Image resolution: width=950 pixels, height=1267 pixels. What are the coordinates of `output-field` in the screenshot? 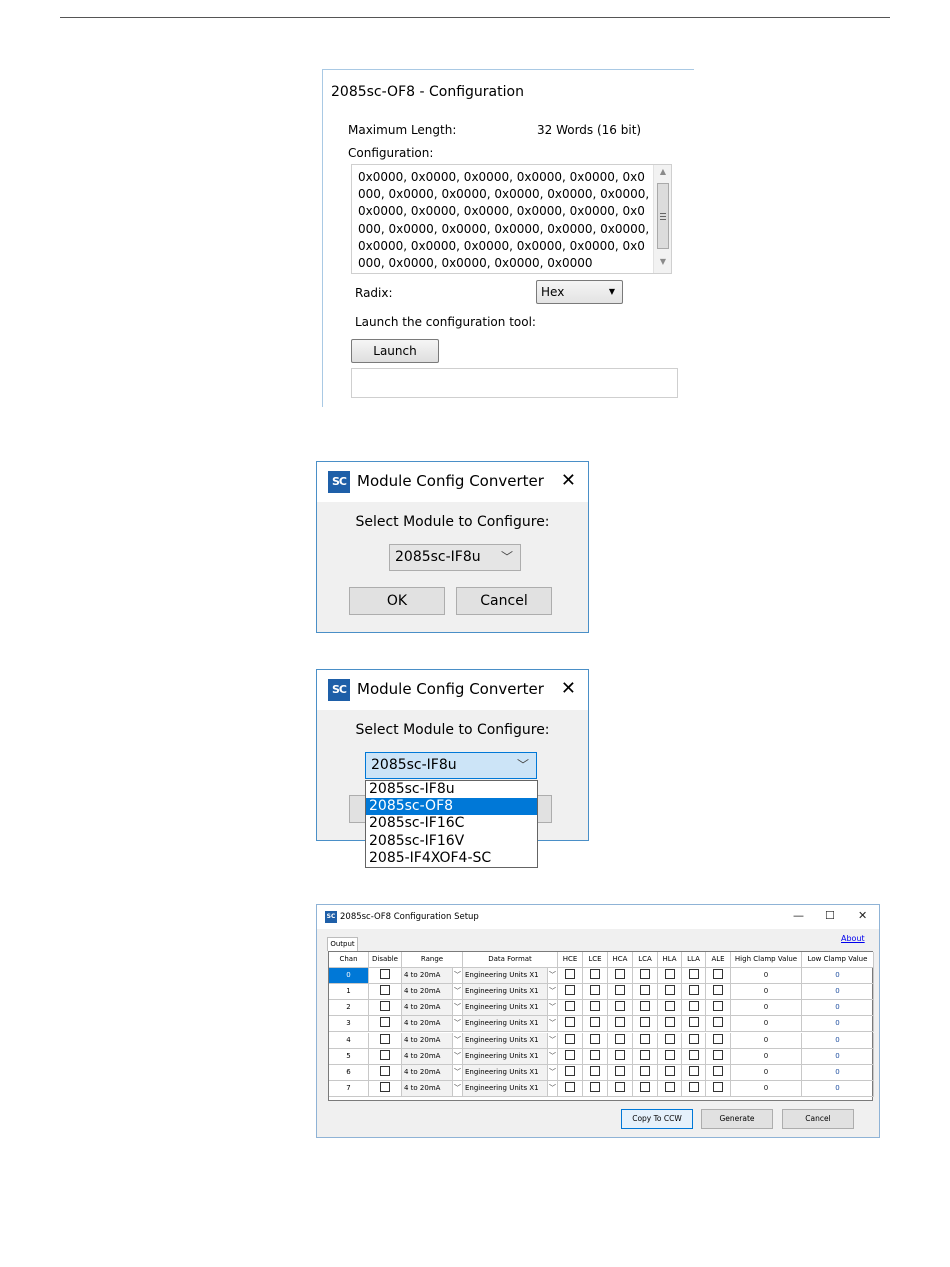 It's located at (514, 383).